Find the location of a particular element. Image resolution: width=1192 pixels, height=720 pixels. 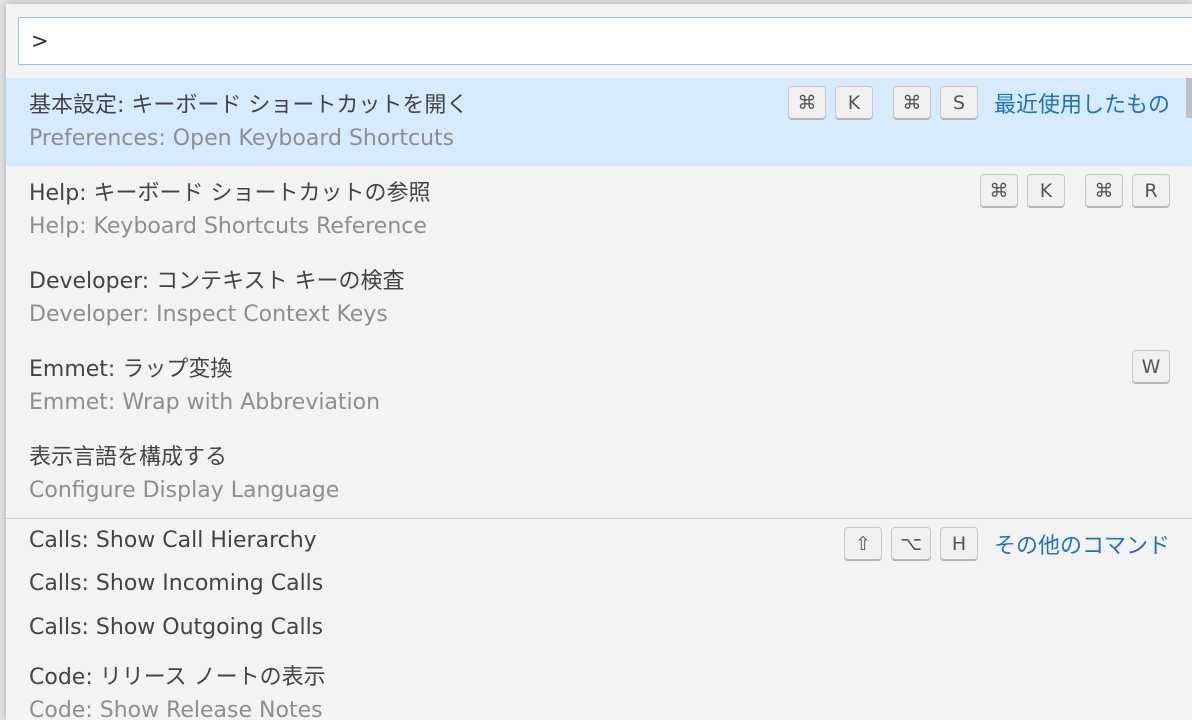

command-input is located at coordinates (605, 41).